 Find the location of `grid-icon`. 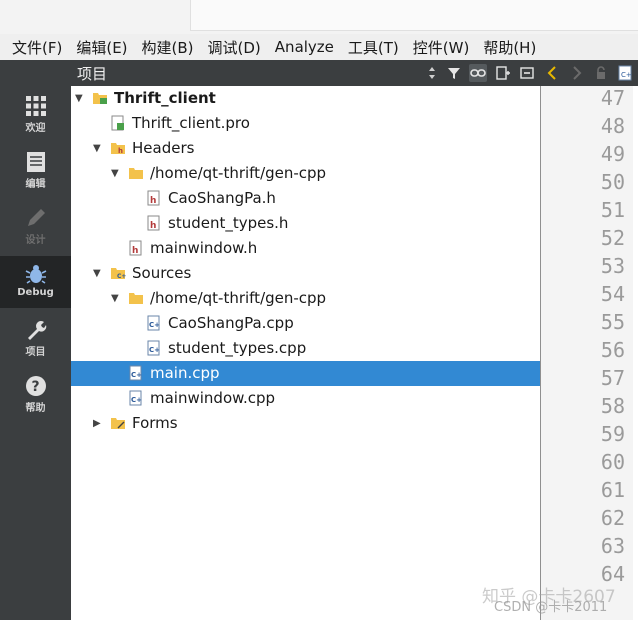

grid-icon is located at coordinates (35, 106).